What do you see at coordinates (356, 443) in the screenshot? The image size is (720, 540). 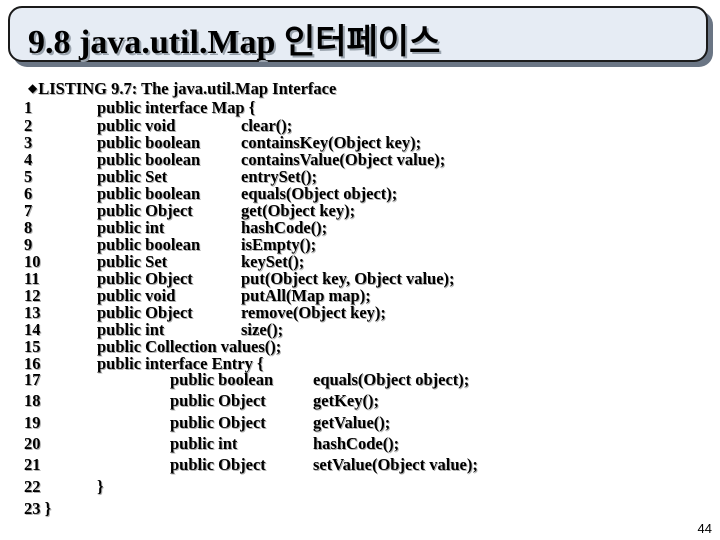 I see `code-column-c: hashCode();` at bounding box center [356, 443].